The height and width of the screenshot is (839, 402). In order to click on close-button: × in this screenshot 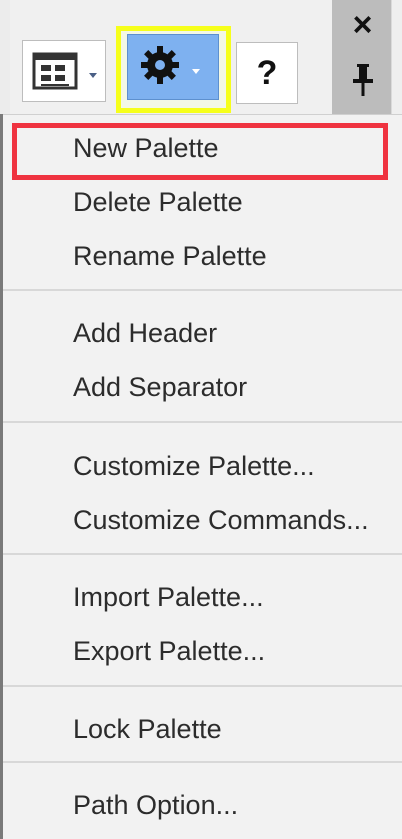, I will do `click(362, 25)`.